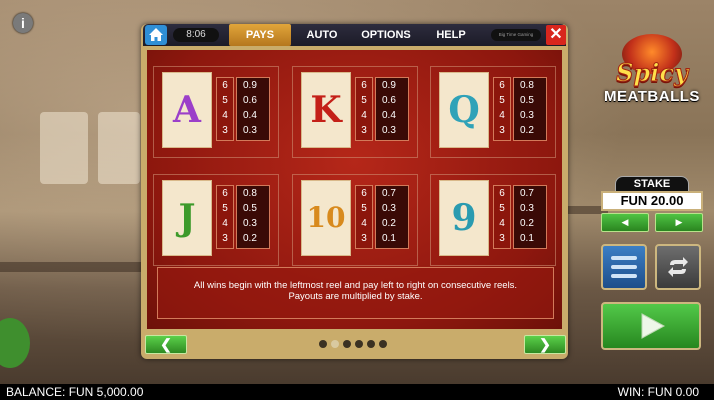 The image size is (714, 400). I want to click on maker-badge: Big Time Gaming, so click(516, 35).